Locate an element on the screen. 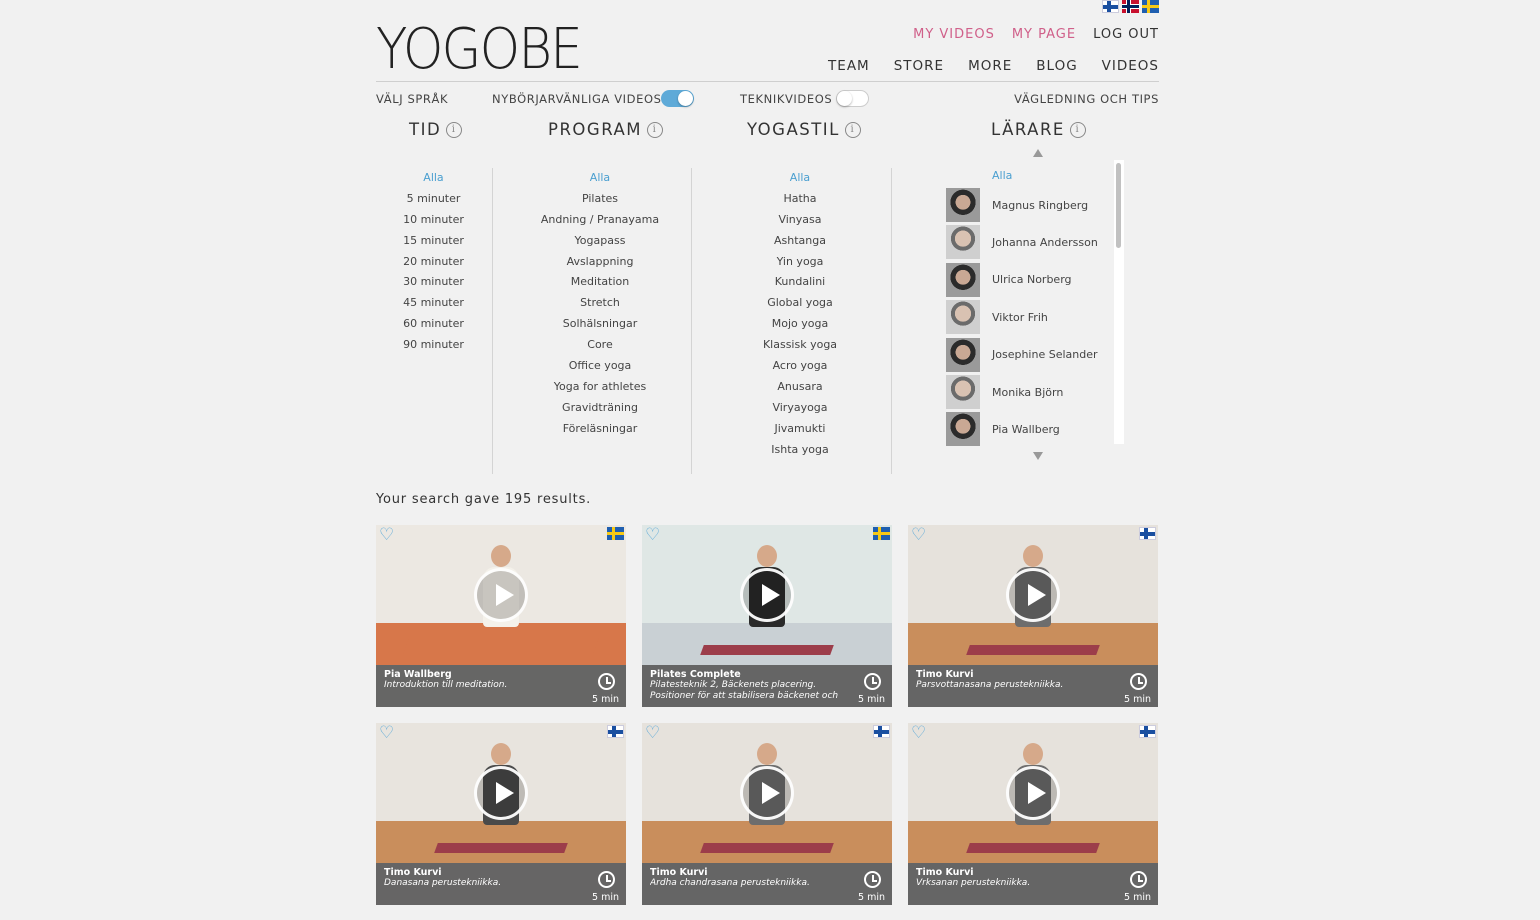 The image size is (1540, 920). technique-videos-toggle is located at coordinates (852, 98).